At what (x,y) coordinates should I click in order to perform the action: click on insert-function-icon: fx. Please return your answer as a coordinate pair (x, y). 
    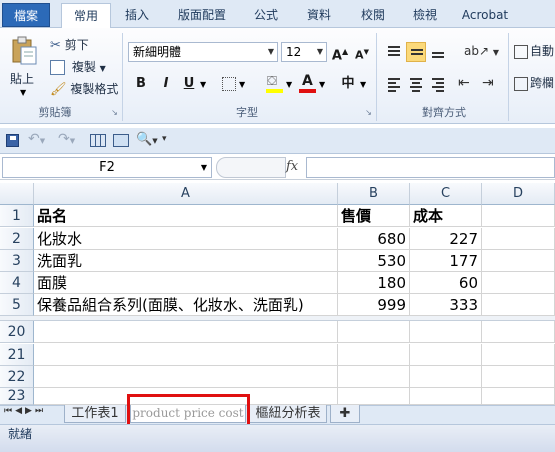
    Looking at the image, I should click on (292, 167).